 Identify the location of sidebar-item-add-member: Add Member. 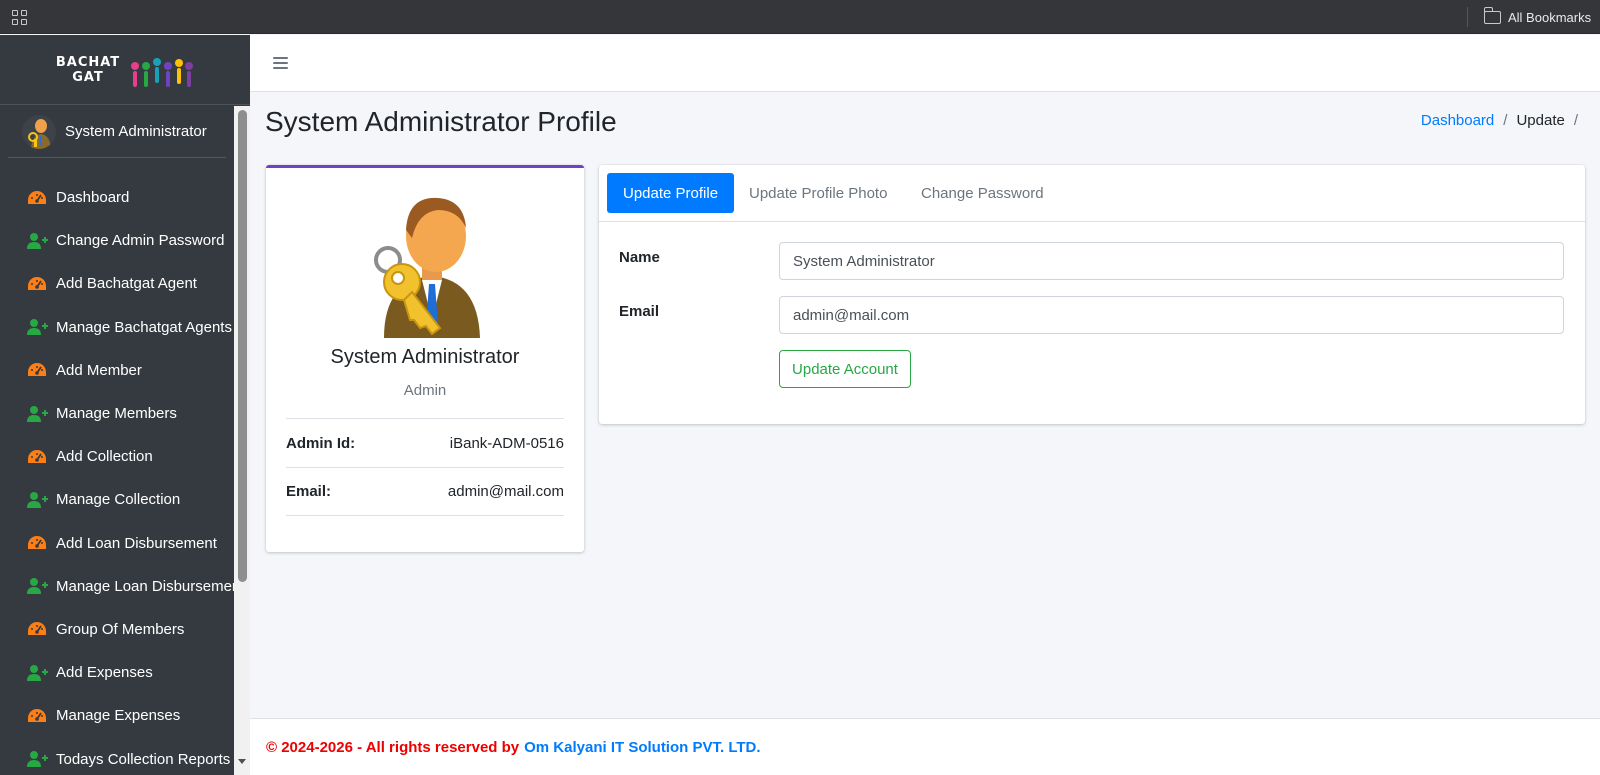
(117, 370).